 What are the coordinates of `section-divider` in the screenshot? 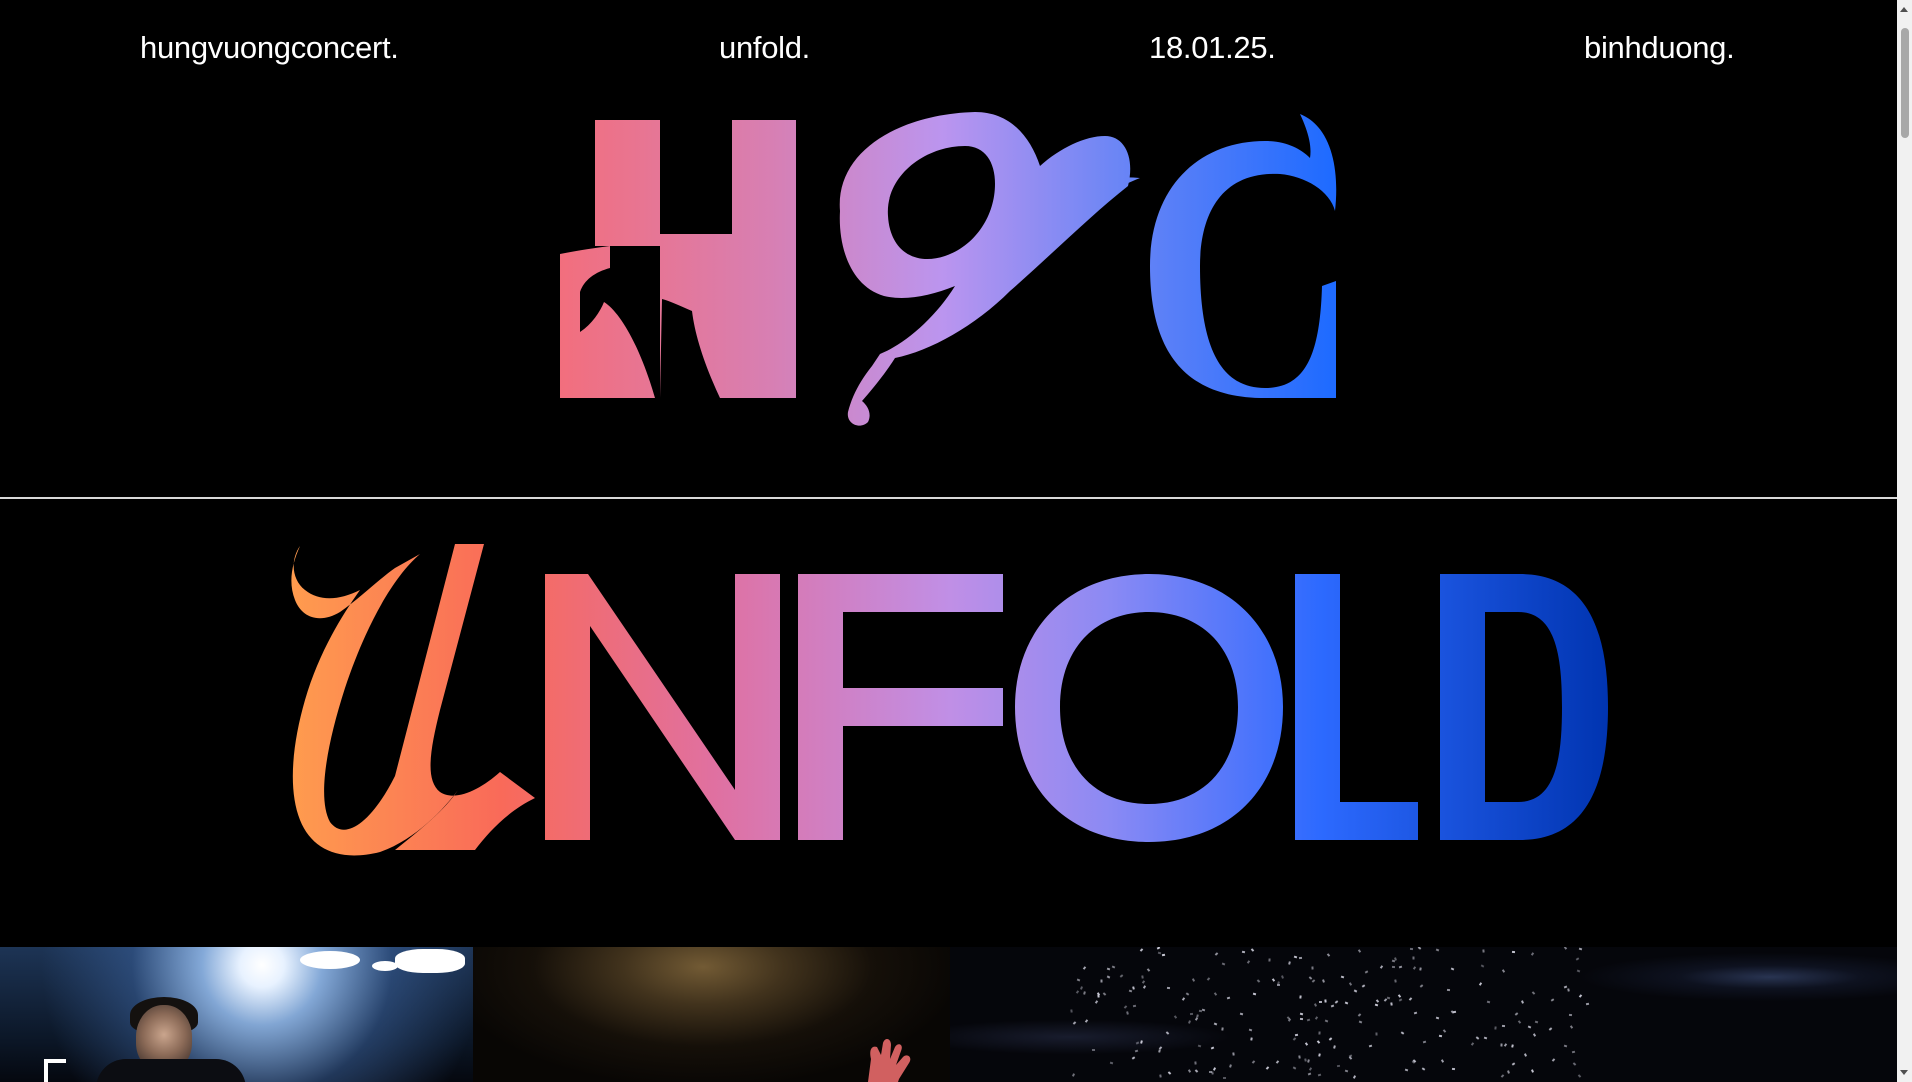 It's located at (948, 498).